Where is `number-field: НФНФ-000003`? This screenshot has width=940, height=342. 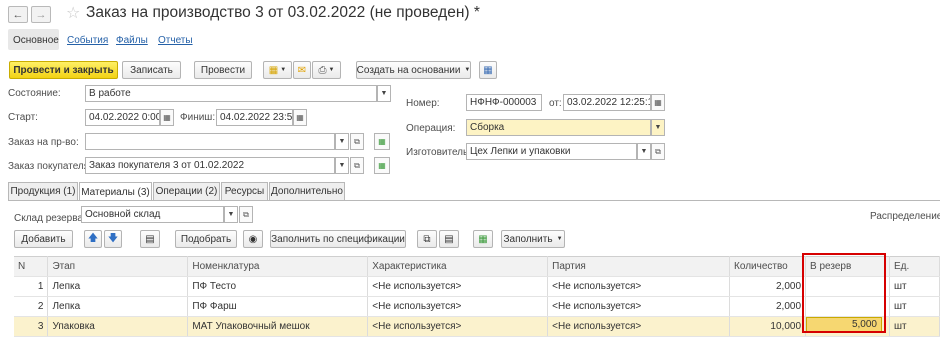
number-field: НФНФ-000003 is located at coordinates (504, 102).